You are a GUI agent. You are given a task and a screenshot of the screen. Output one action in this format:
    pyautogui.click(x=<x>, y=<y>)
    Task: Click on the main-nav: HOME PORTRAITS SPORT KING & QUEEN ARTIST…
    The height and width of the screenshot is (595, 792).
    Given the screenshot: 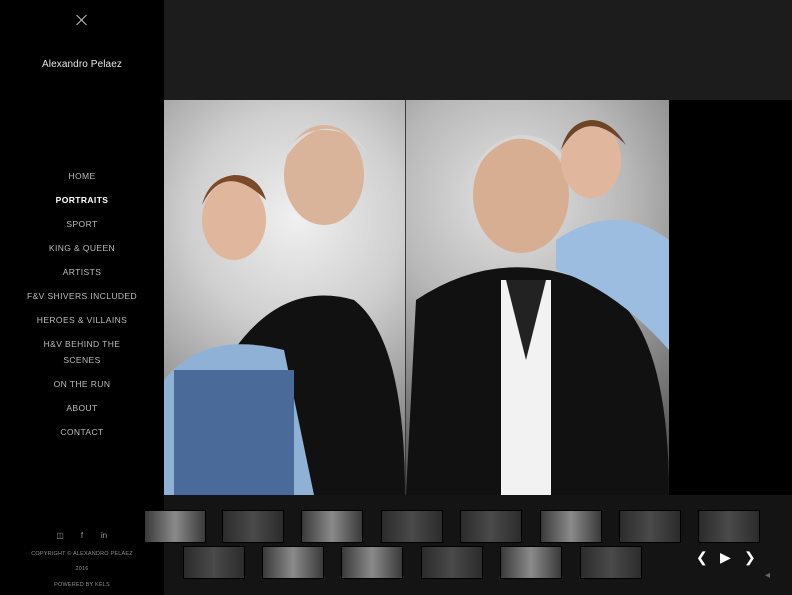 What is the action you would take?
    pyautogui.click(x=82, y=308)
    